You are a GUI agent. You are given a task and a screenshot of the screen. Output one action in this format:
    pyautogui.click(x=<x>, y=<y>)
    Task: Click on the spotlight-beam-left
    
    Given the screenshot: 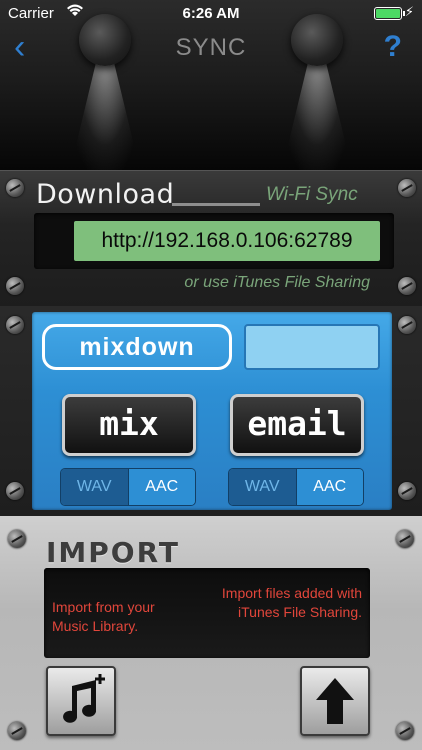 What is the action you would take?
    pyautogui.click(x=105, y=115)
    